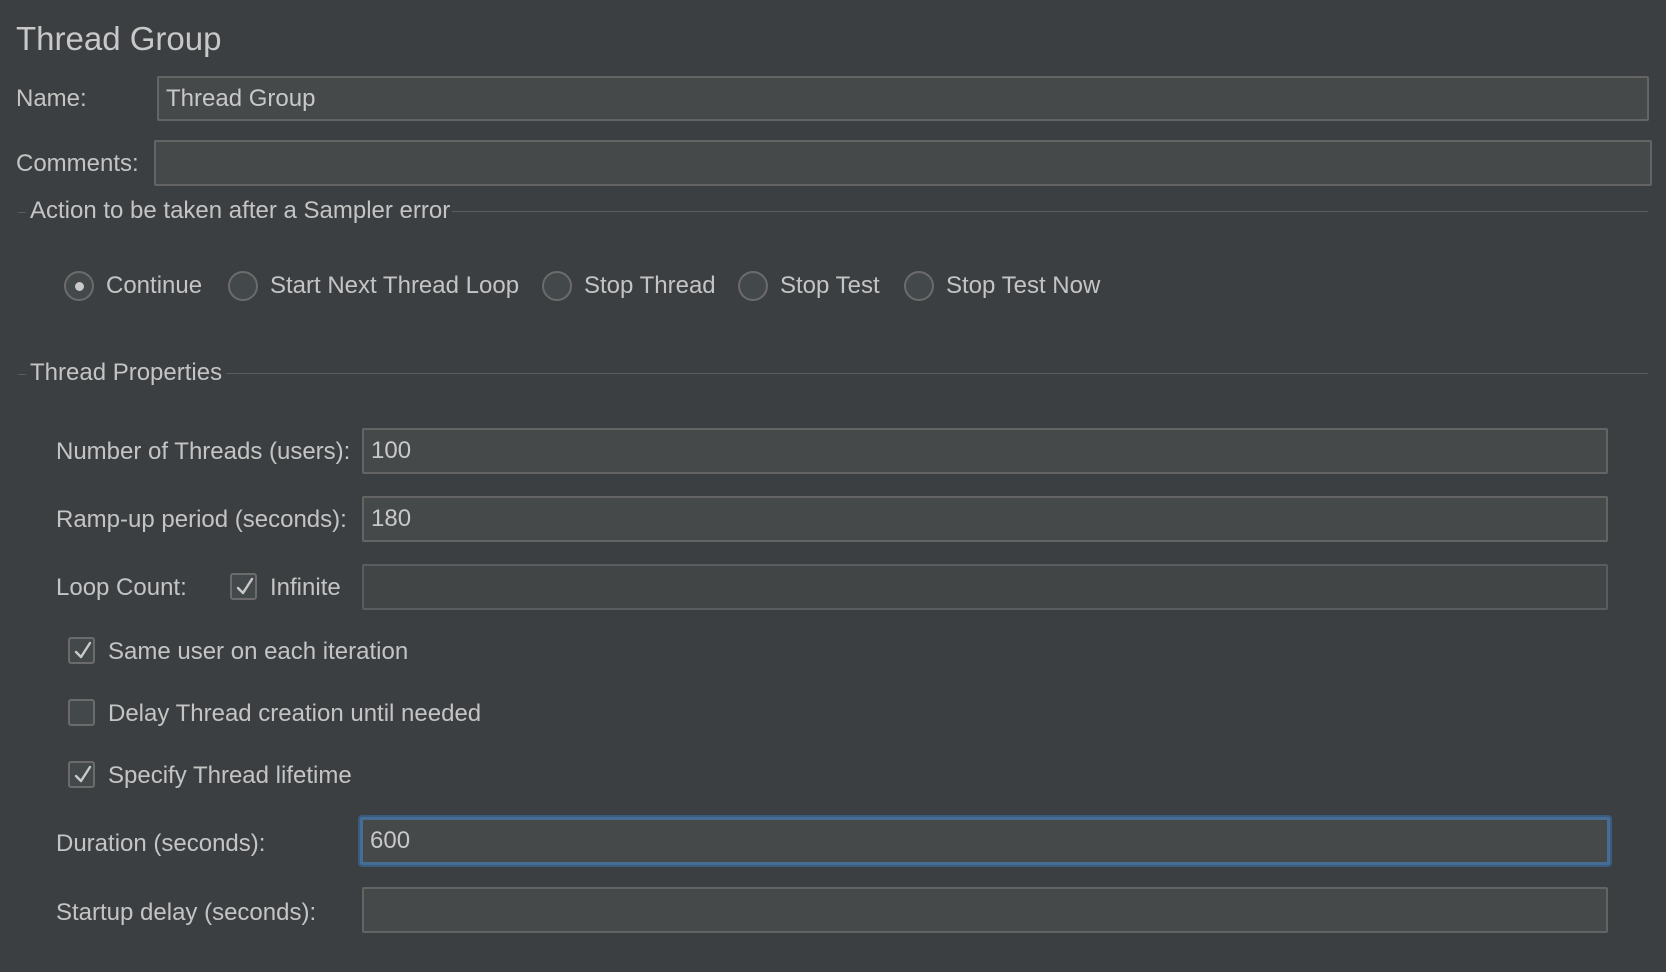 This screenshot has height=972, width=1666. Describe the element at coordinates (119, 38) in the screenshot. I see `panel-title: Thread Group` at that location.